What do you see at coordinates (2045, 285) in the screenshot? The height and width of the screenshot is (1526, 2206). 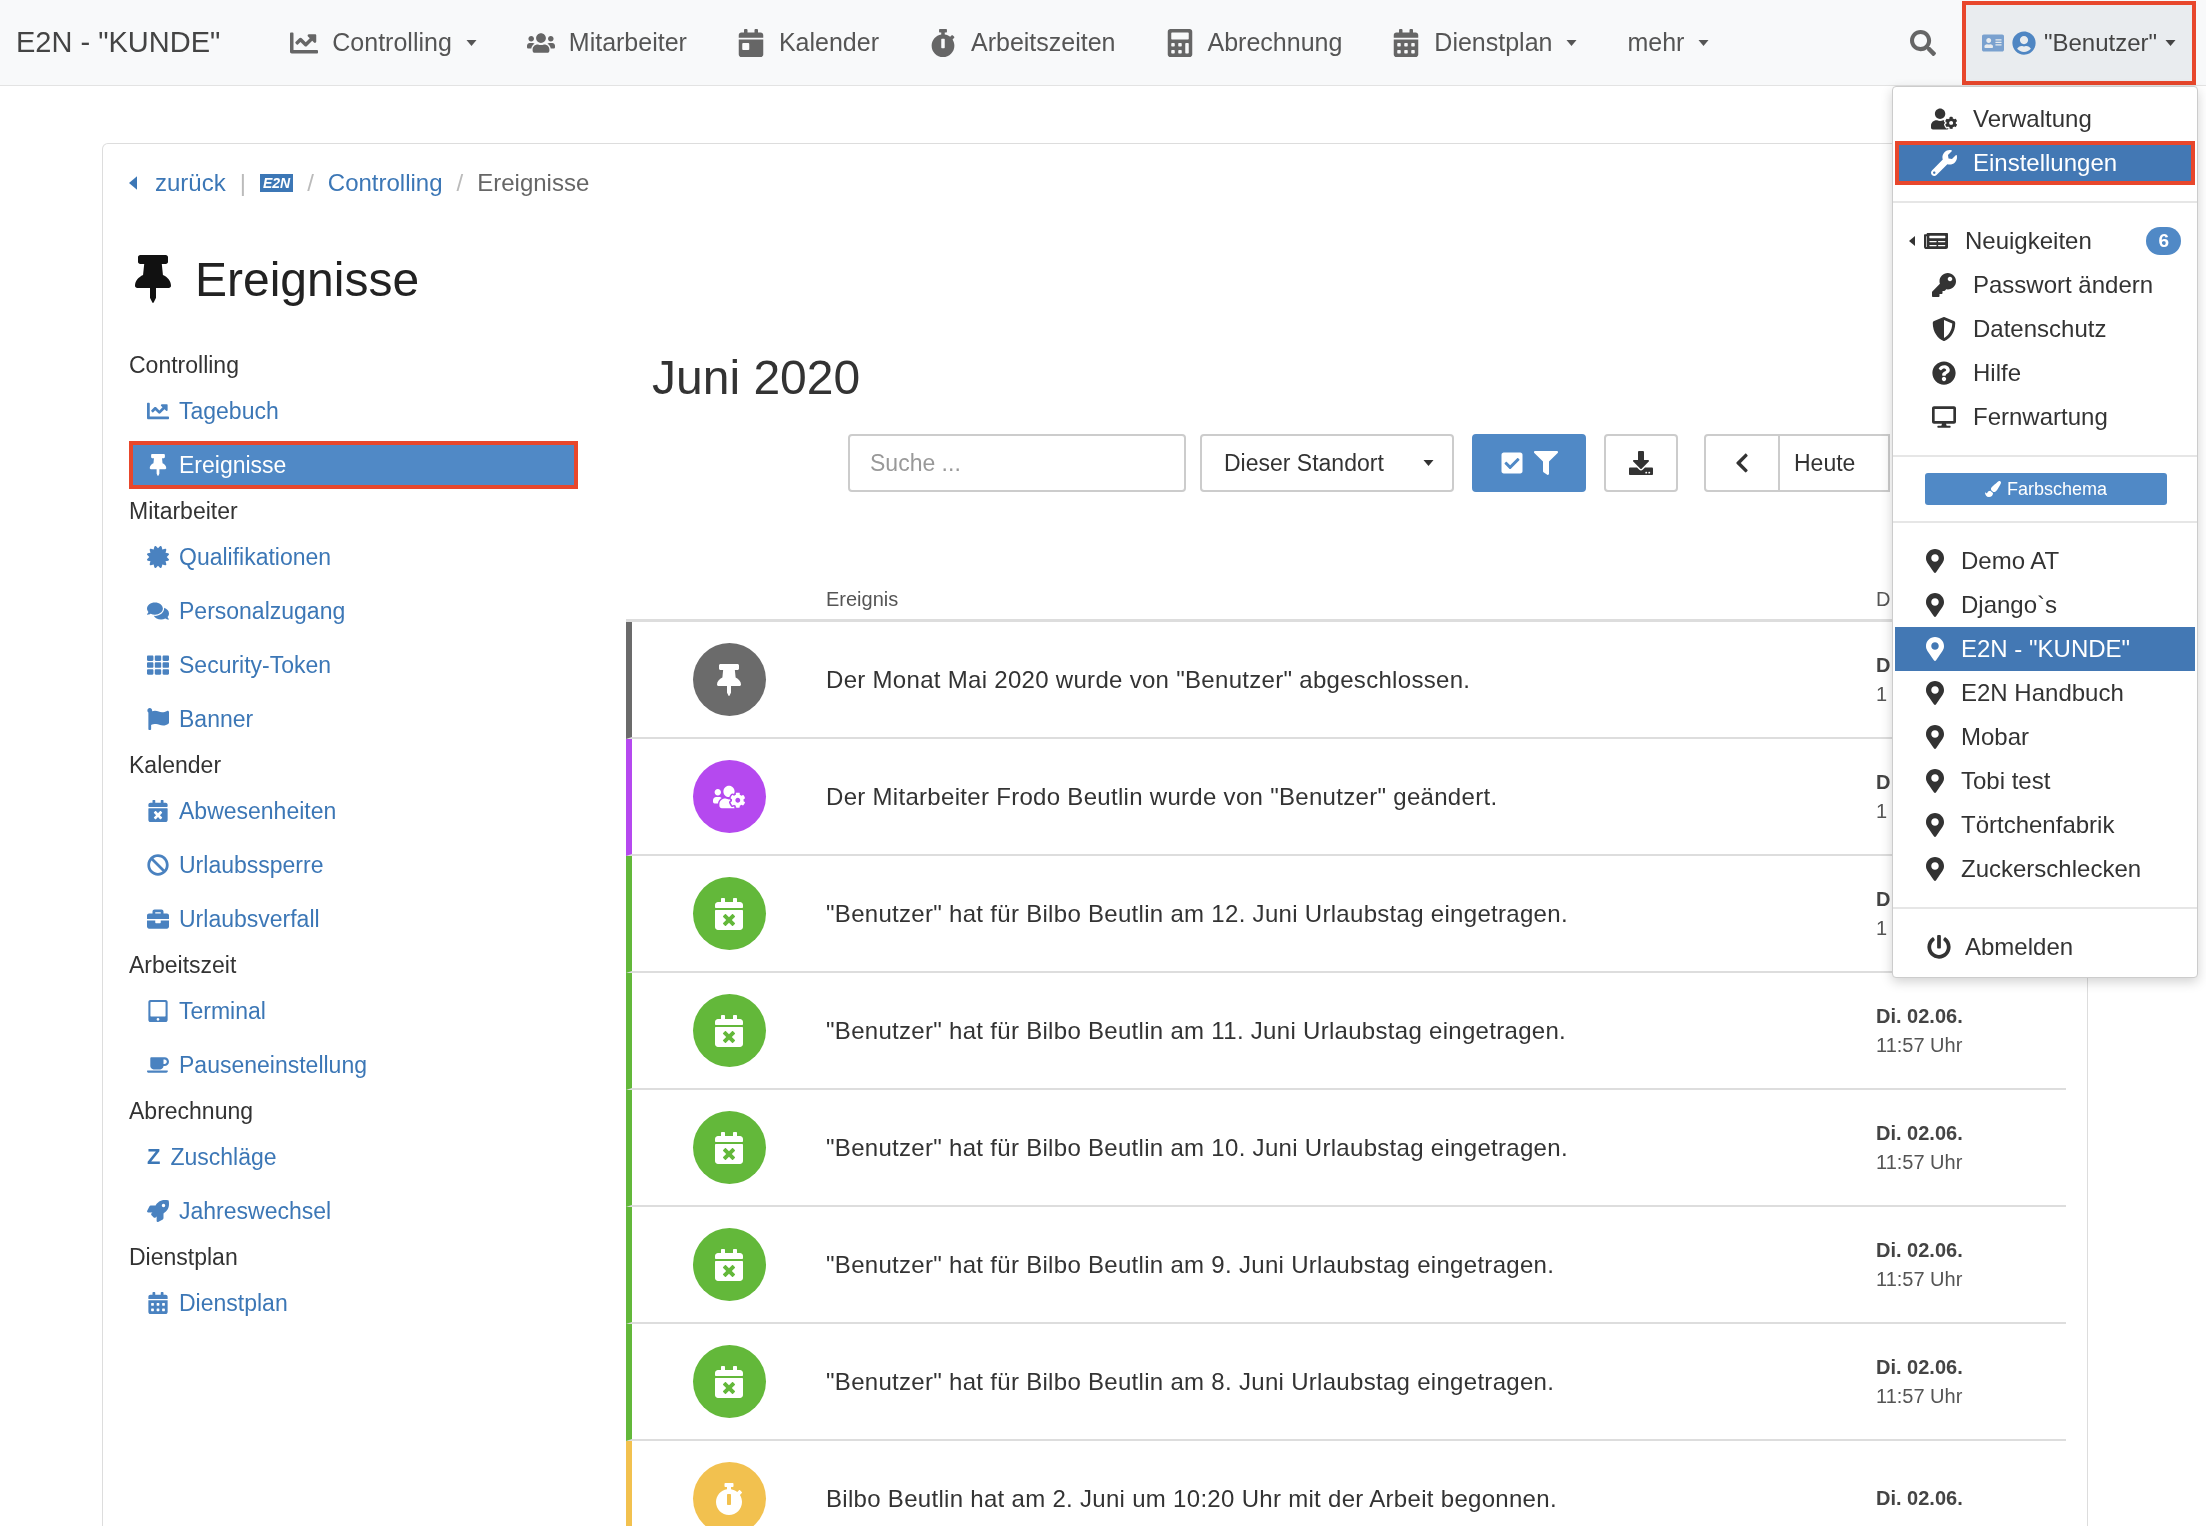 I see `menu-item: Passwort ändern` at bounding box center [2045, 285].